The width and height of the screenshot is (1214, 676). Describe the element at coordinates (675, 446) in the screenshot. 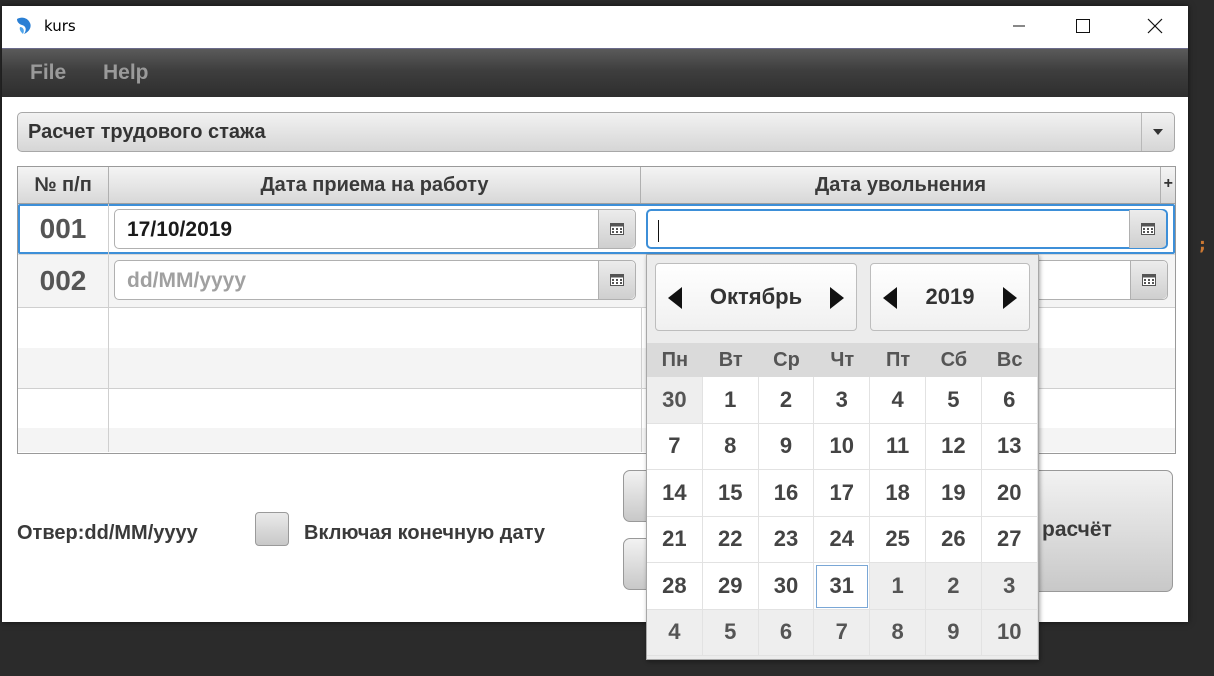

I see `calendar-day: 7` at that location.